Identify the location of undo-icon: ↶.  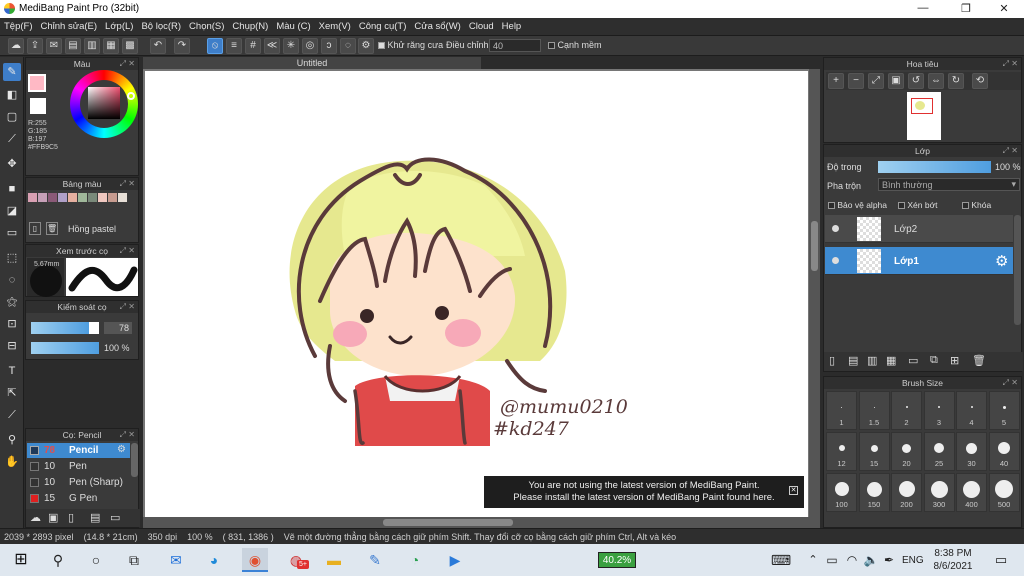
(158, 46).